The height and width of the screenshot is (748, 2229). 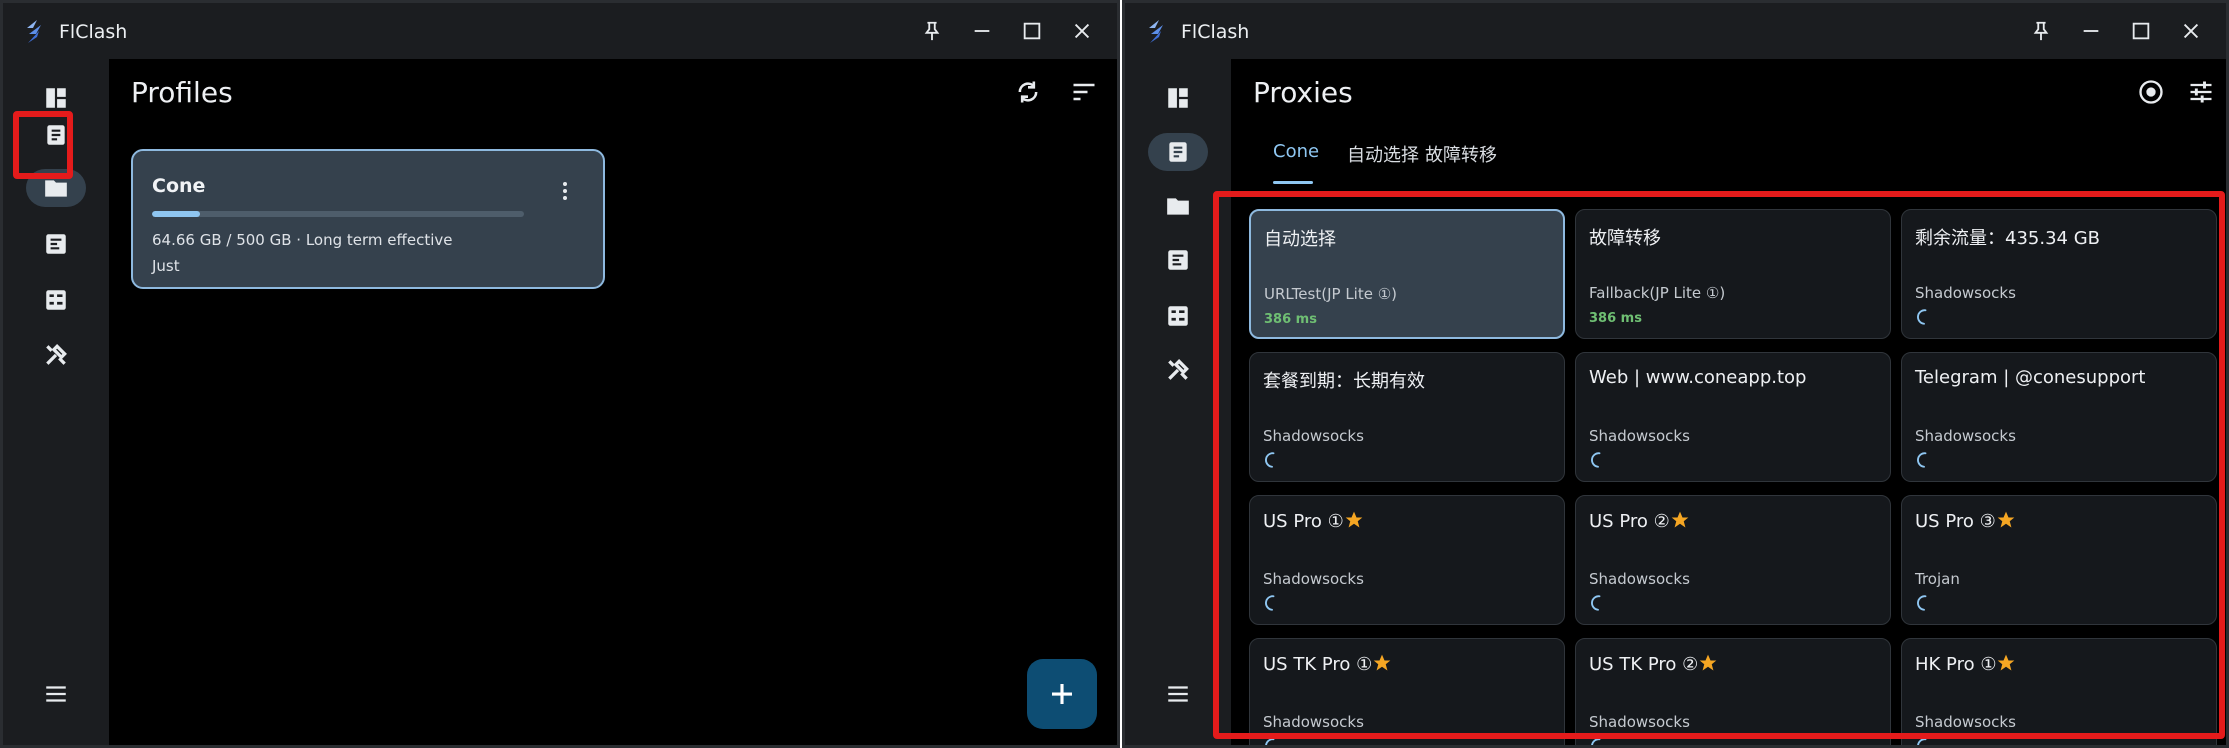 What do you see at coordinates (1383, 154) in the screenshot?
I see `tab-auto-select: 自动选择` at bounding box center [1383, 154].